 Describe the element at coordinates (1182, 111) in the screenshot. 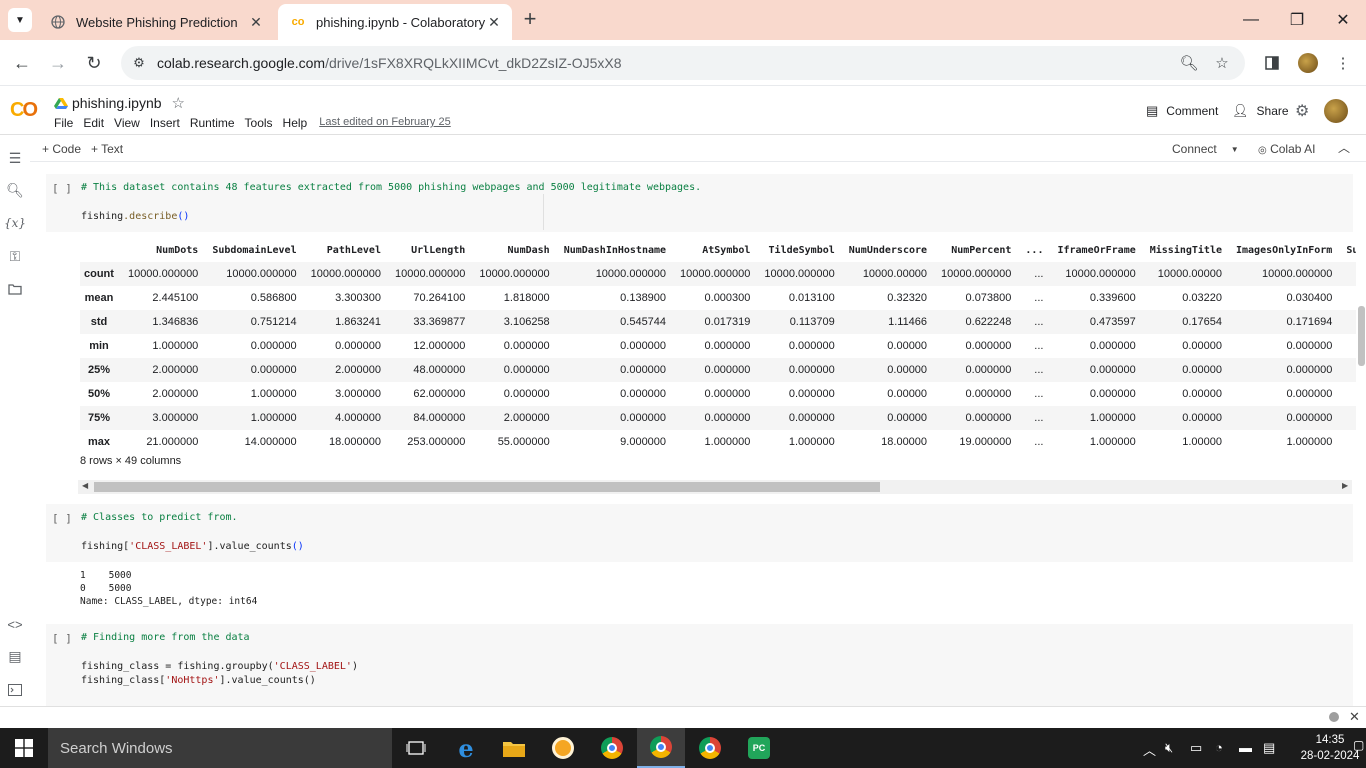

I see `comment-button: ▤ Comment` at that location.